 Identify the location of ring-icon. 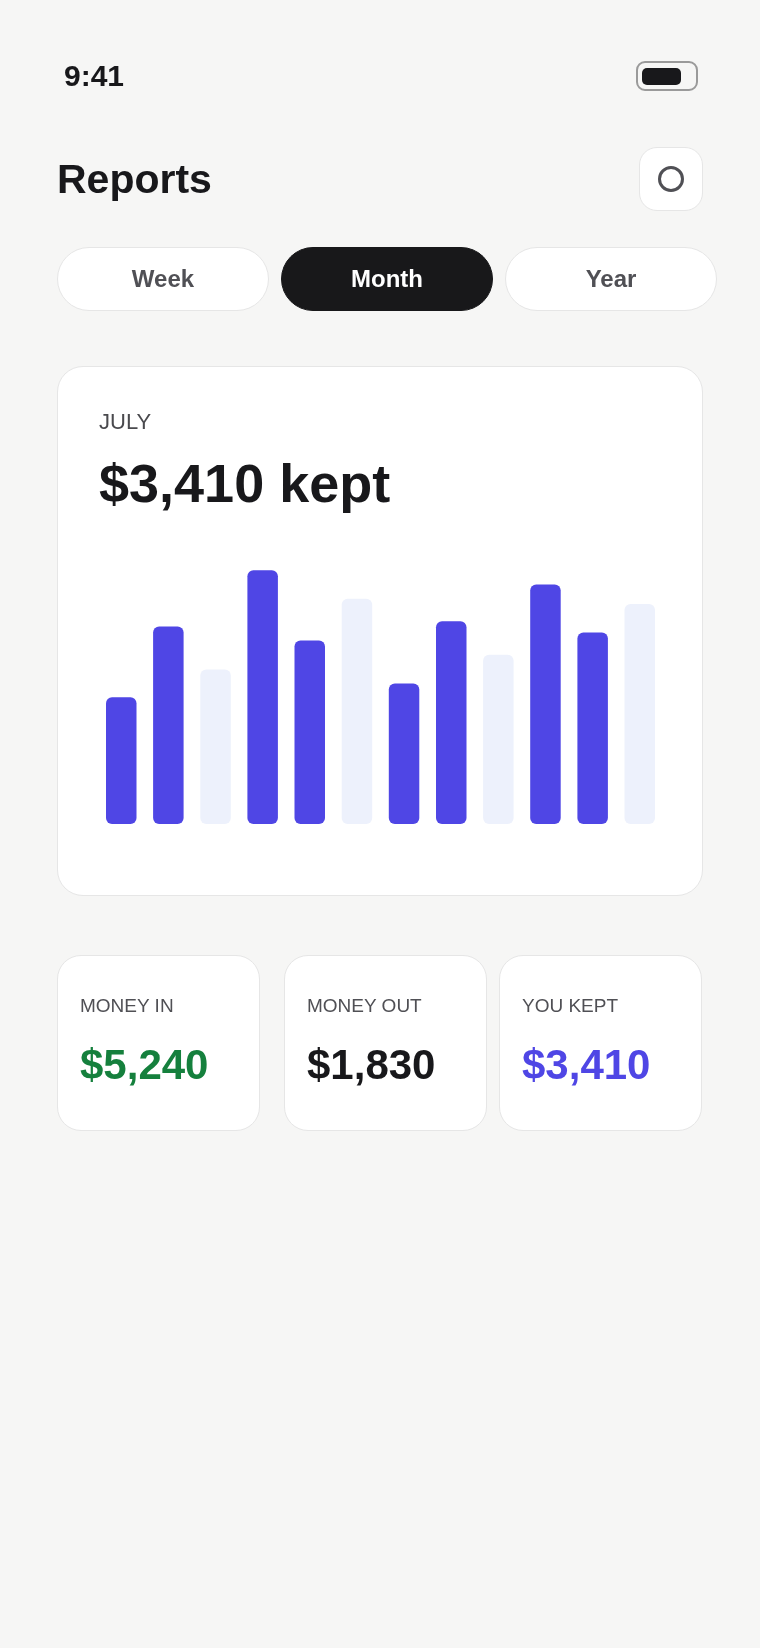
(671, 179).